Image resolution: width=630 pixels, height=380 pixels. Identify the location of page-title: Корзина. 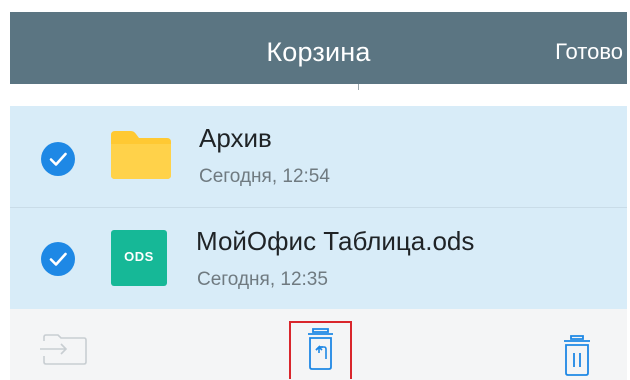
(318, 52).